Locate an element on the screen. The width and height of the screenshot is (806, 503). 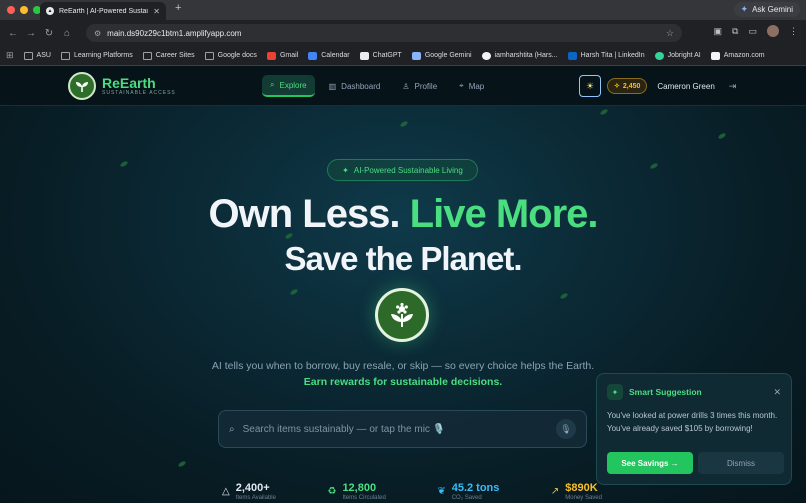
minimize-window-button is located at coordinates (24, 10).